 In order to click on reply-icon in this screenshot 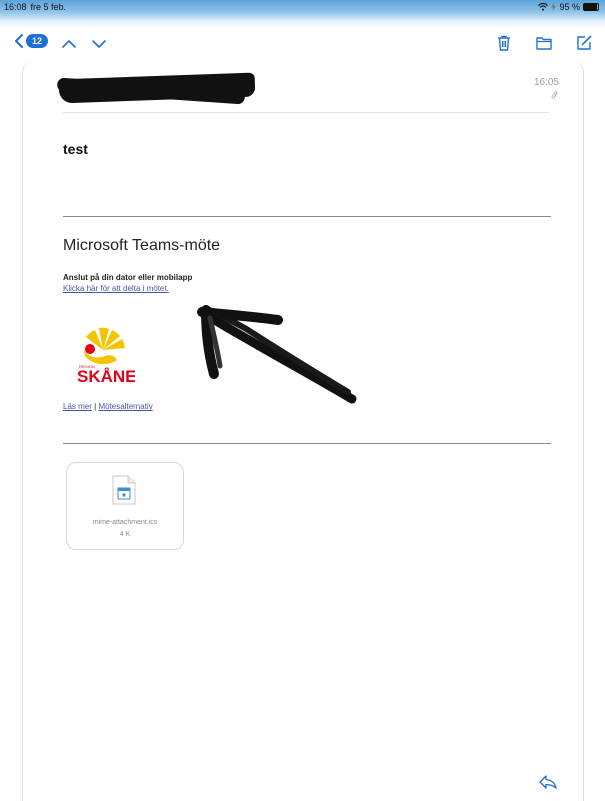, I will do `click(548, 782)`.